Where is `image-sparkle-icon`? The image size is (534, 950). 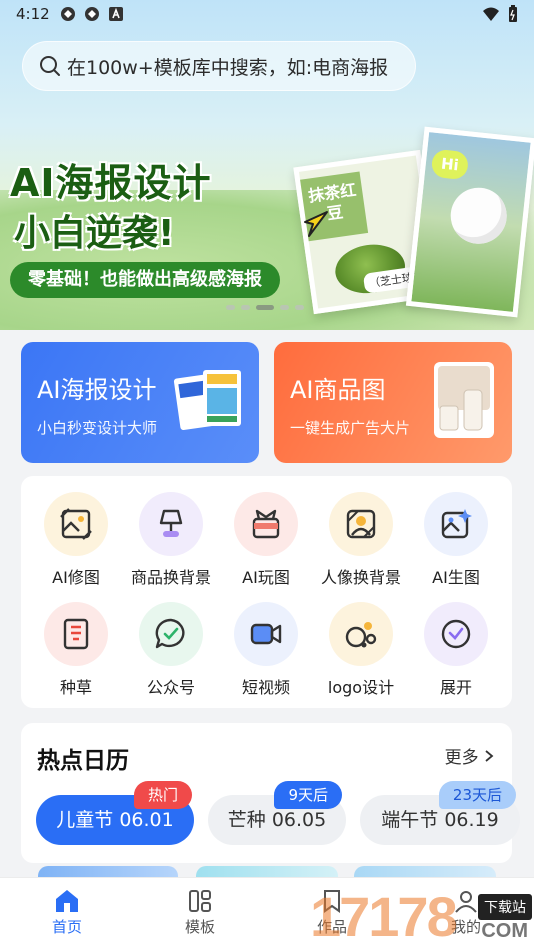
image-sparkle-icon is located at coordinates (456, 524).